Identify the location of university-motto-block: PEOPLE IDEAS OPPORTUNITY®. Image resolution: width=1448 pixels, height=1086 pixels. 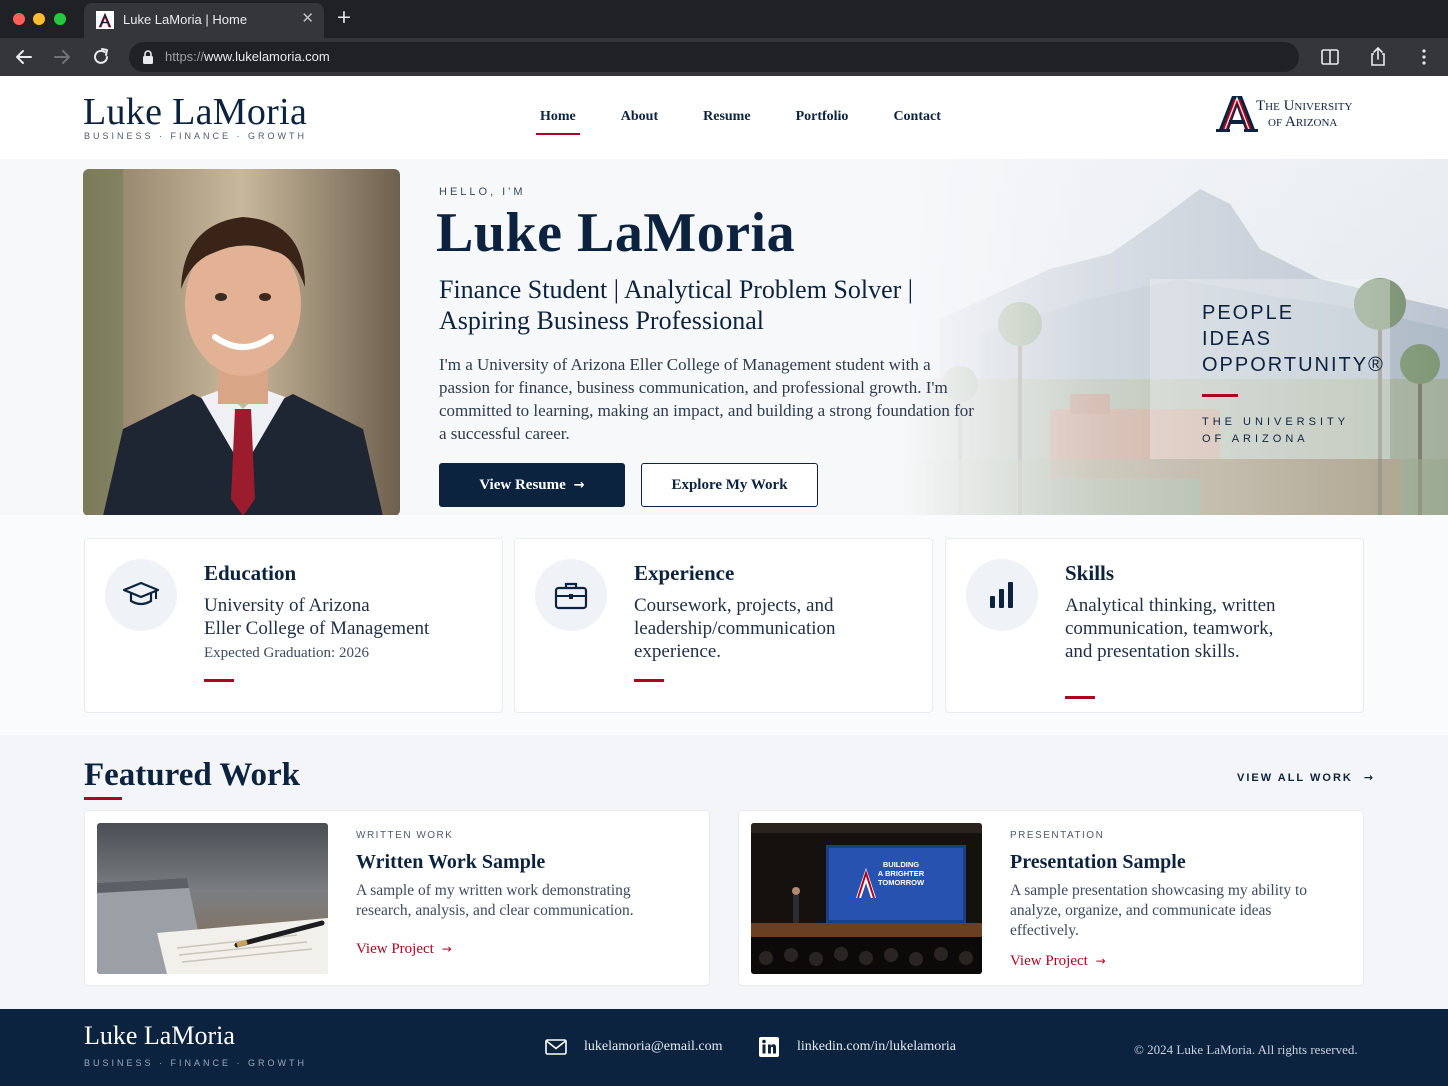
(1293, 339).